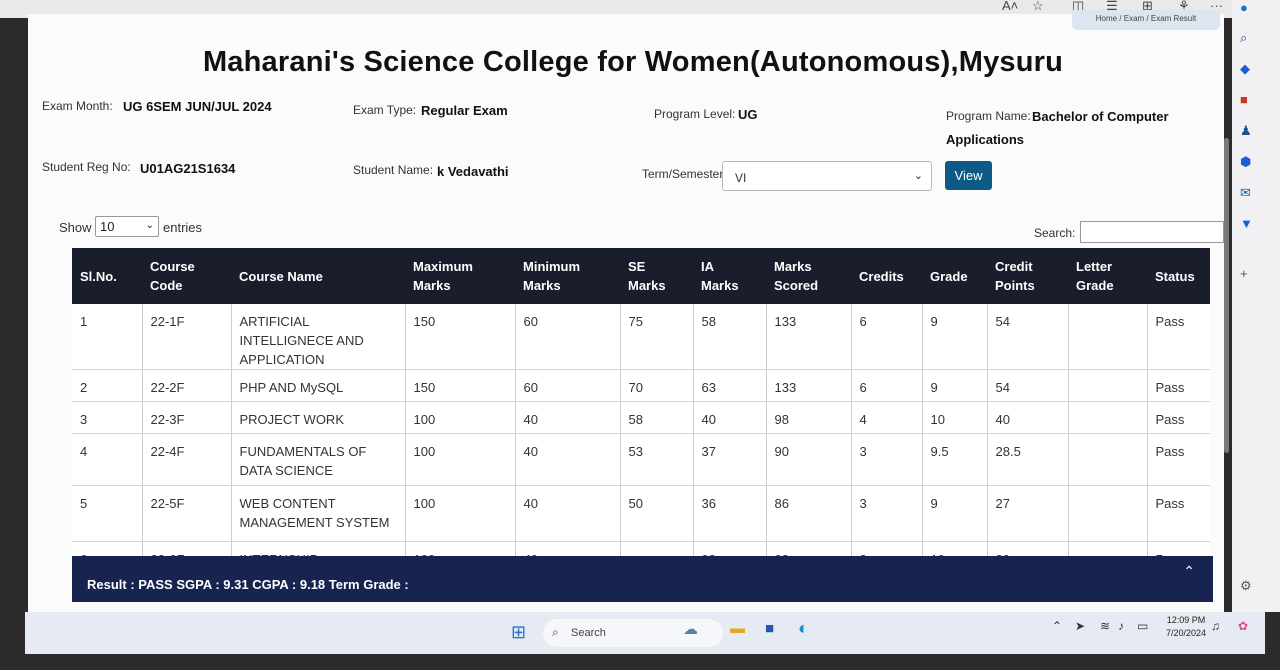 Image resolution: width=1280 pixels, height=670 pixels. I want to click on settings-gear-icon: ⚙, so click(1246, 586).